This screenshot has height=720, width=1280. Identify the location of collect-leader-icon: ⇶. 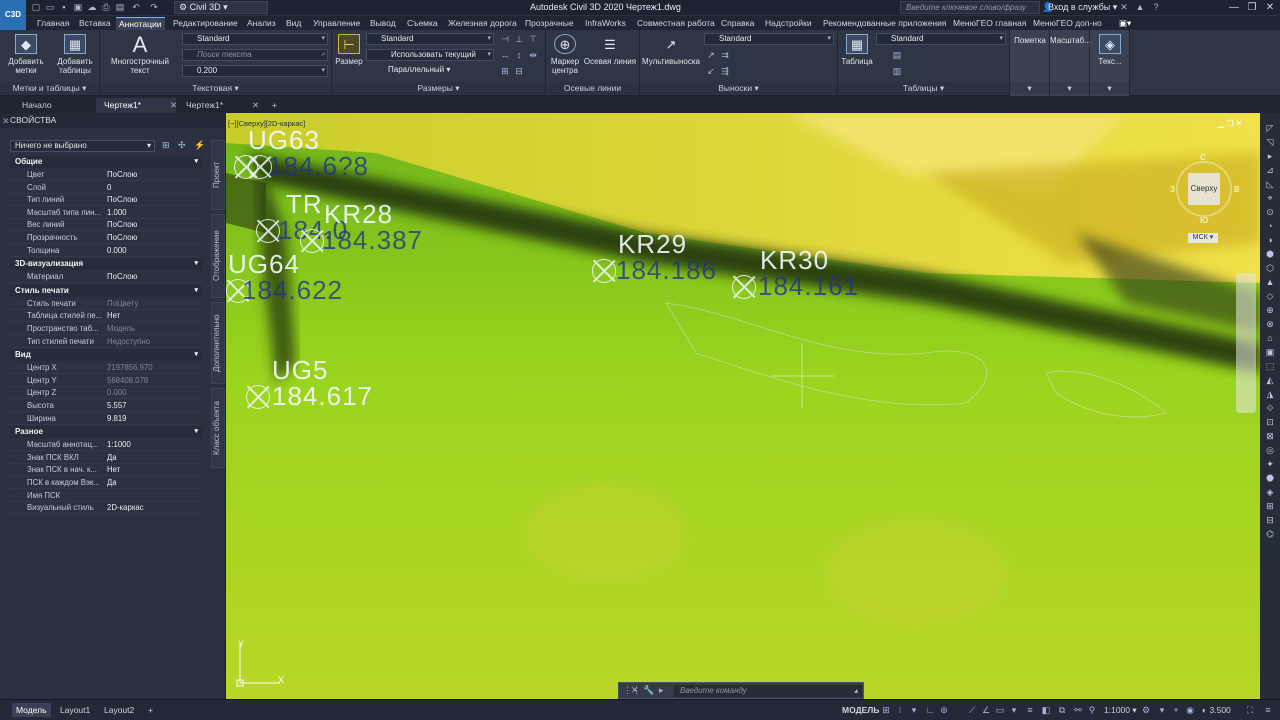
(725, 71).